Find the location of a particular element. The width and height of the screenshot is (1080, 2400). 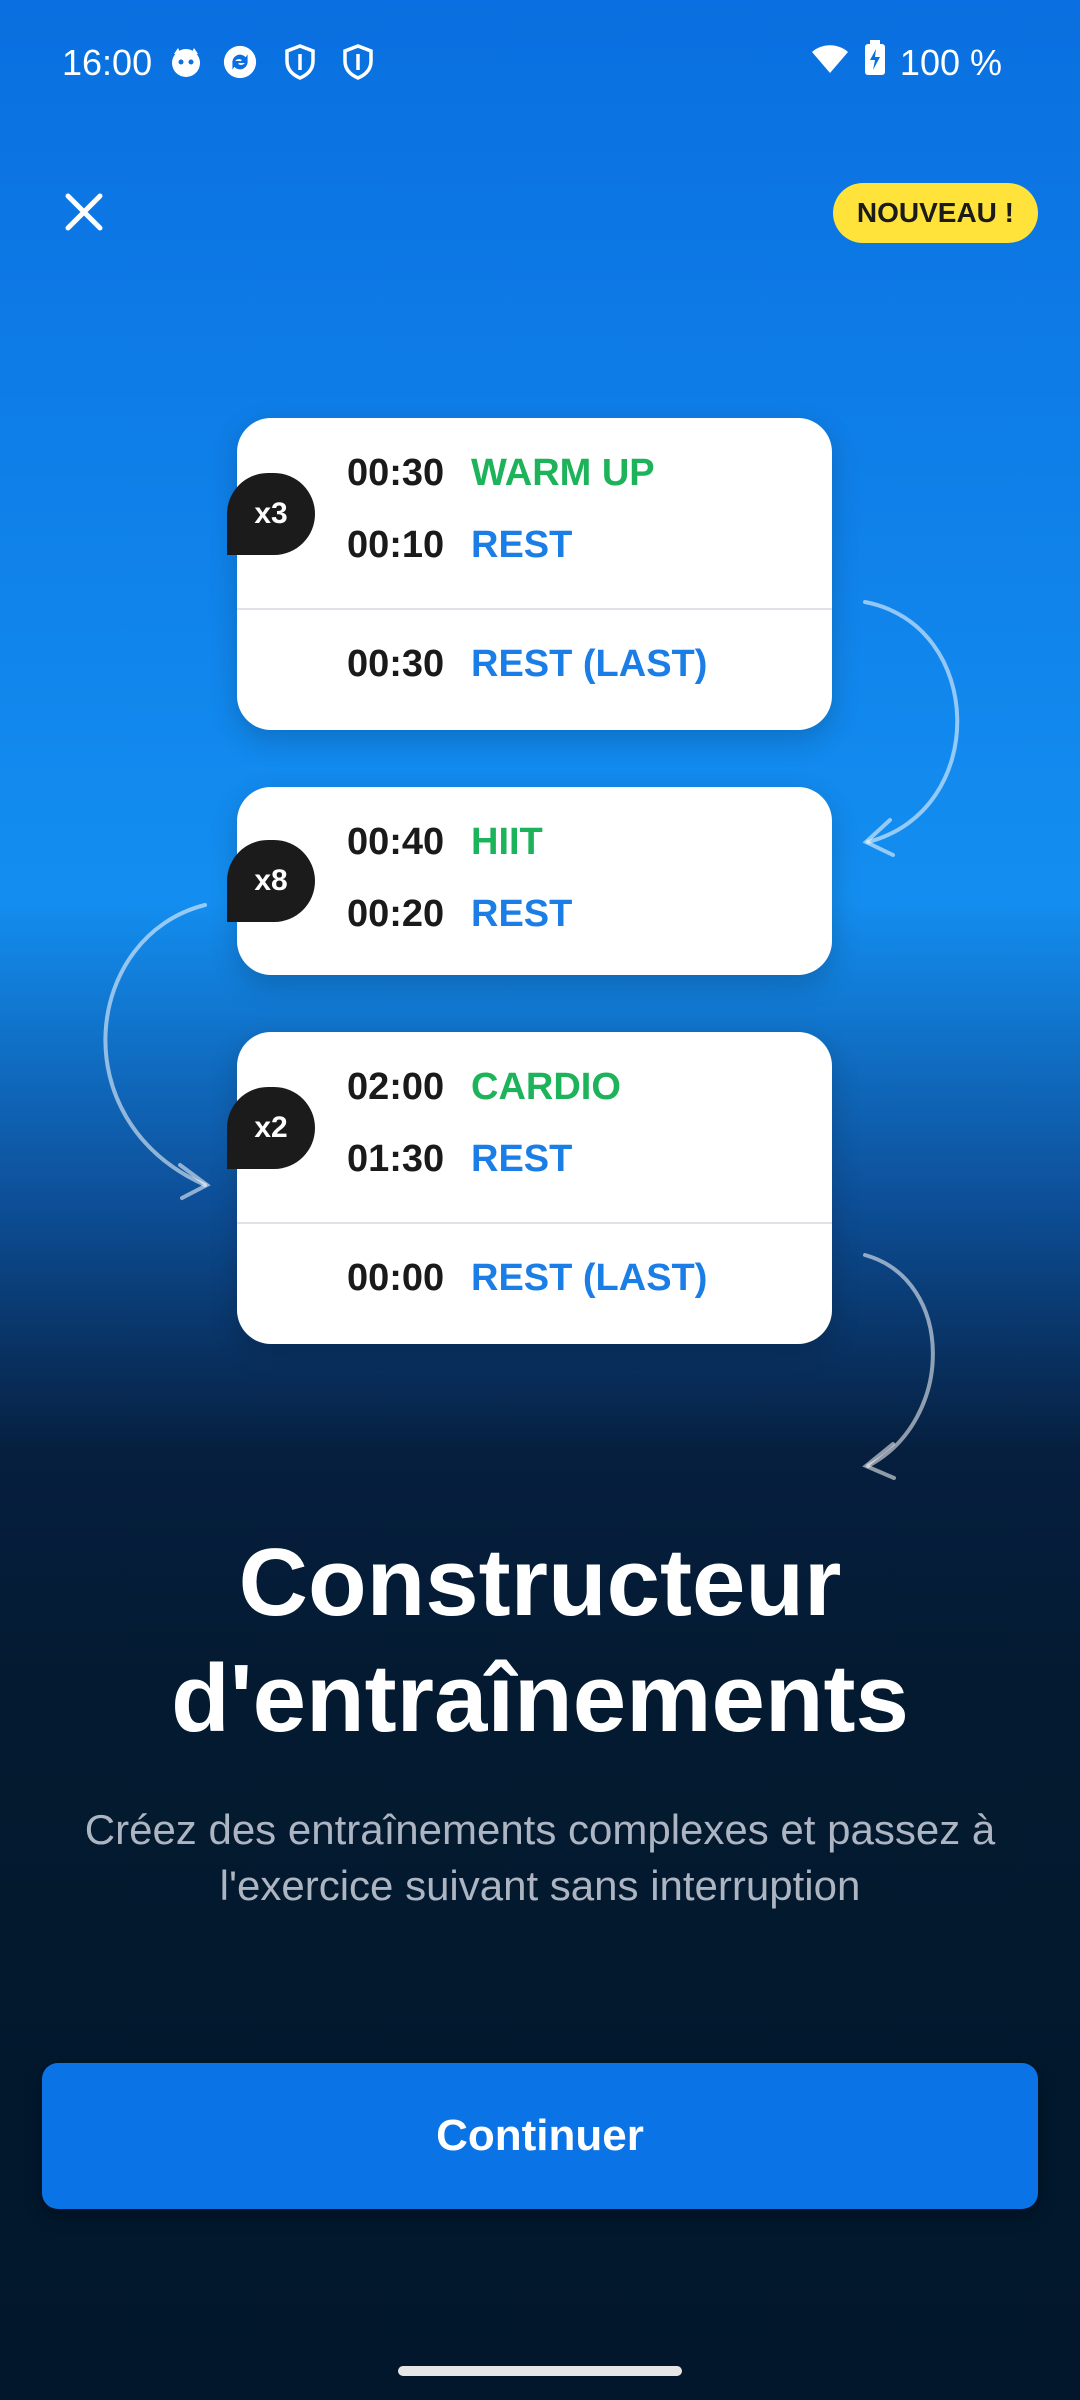

interval-time: 00:10 is located at coordinates (396, 545).